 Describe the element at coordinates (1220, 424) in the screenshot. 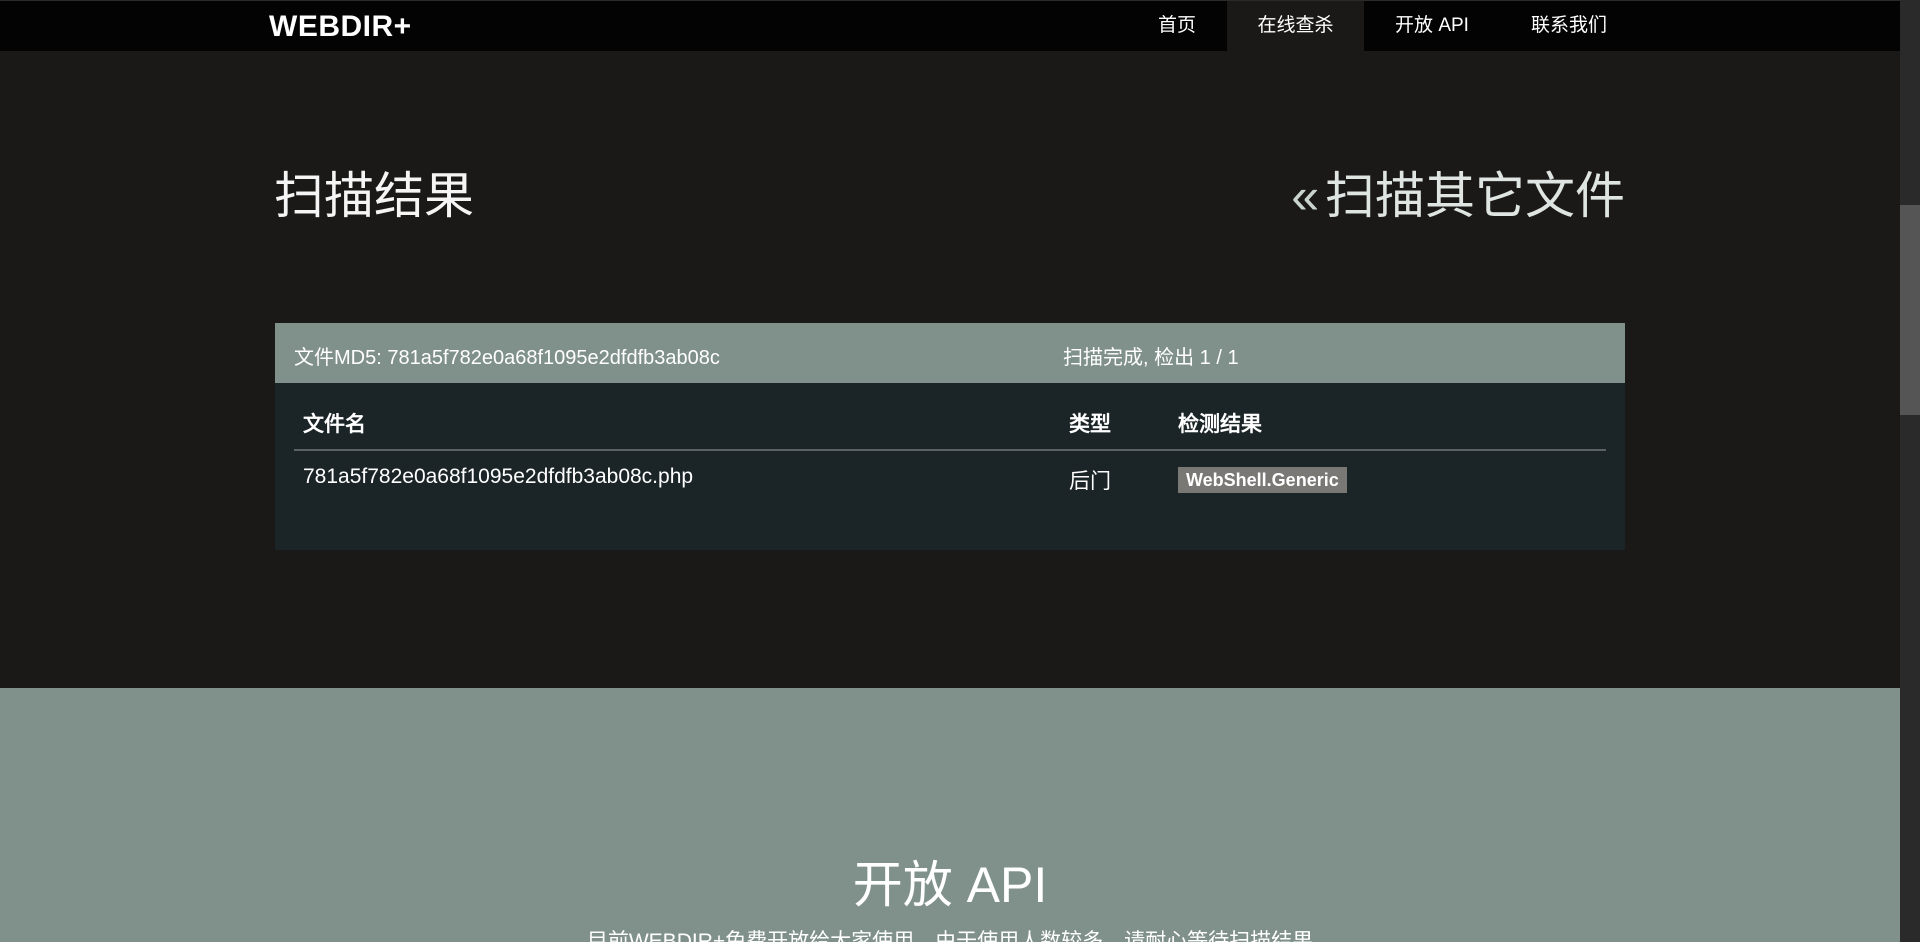

I see `column-header-result: 检测结果` at that location.